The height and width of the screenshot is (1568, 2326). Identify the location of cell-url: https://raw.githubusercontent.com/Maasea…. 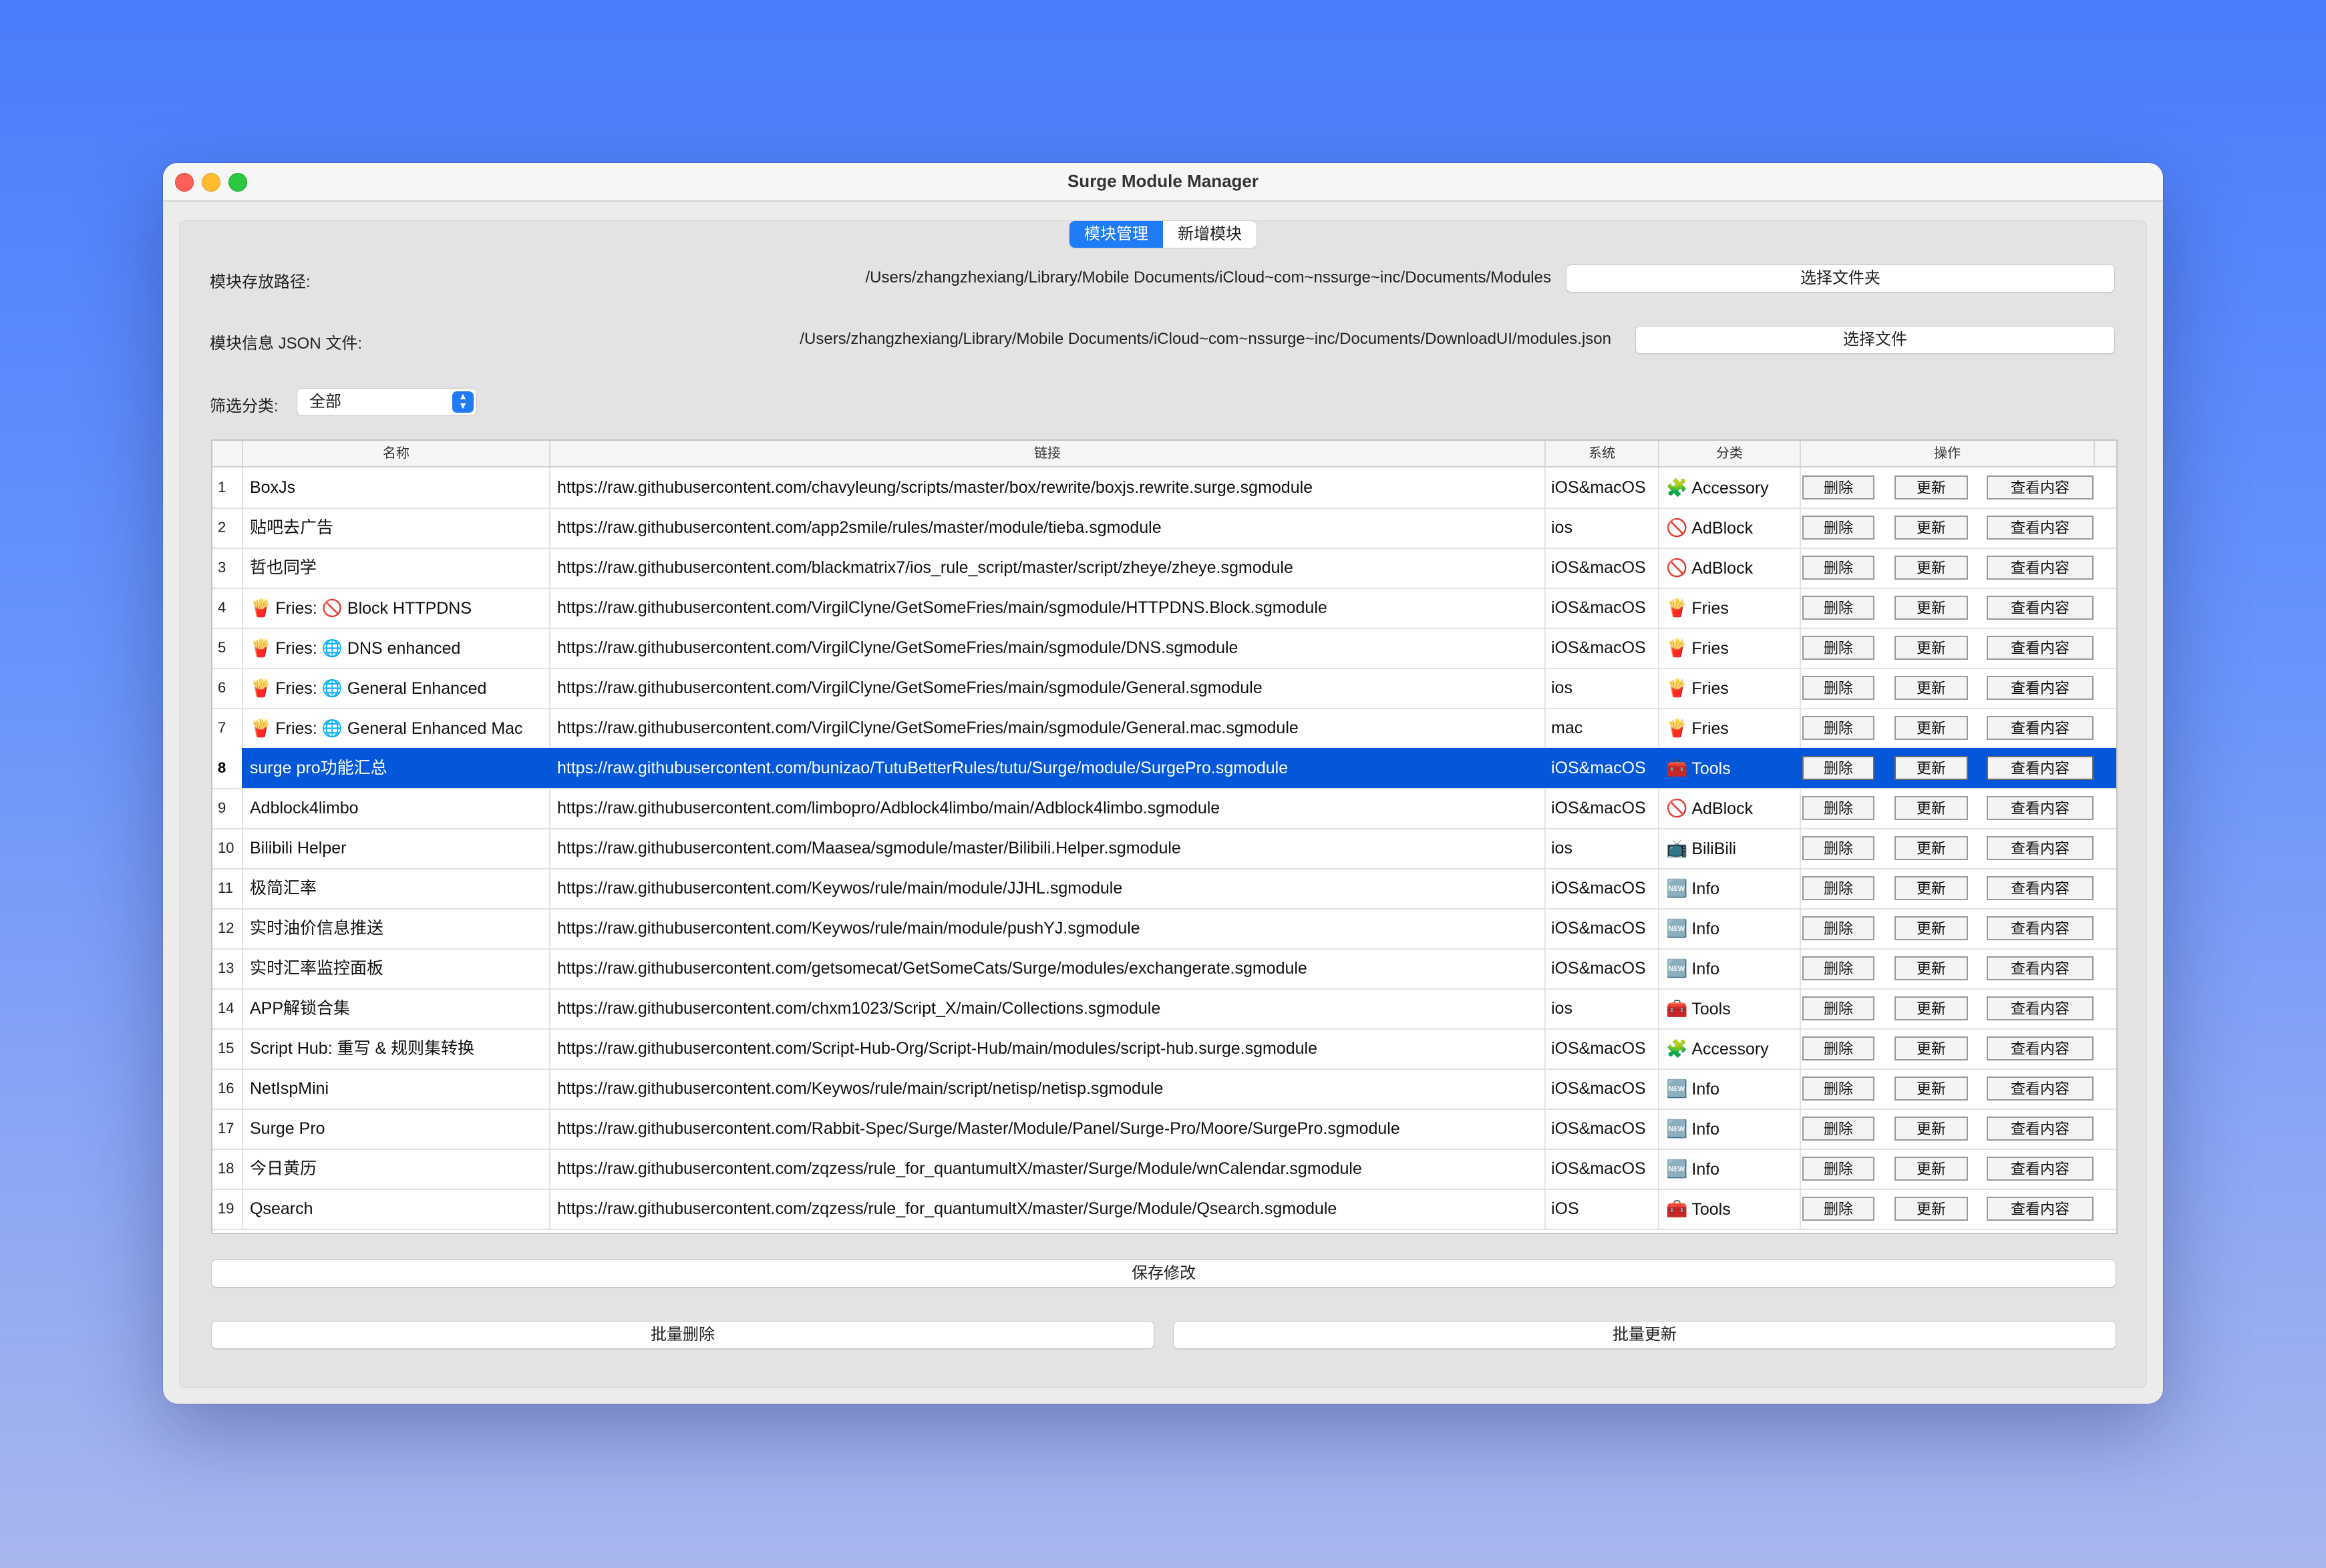
(1048, 848).